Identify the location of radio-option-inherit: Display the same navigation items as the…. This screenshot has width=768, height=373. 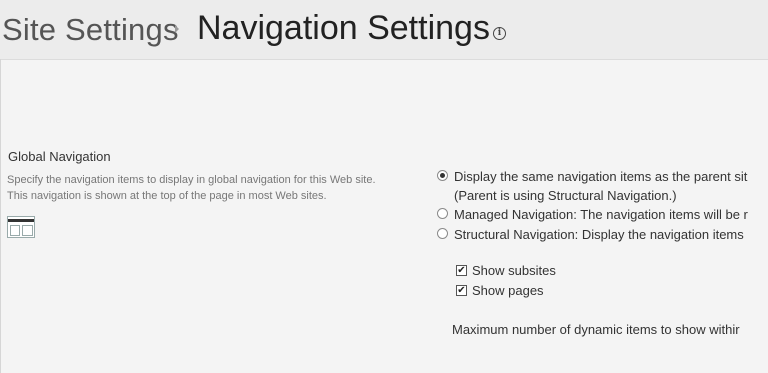
(592, 186).